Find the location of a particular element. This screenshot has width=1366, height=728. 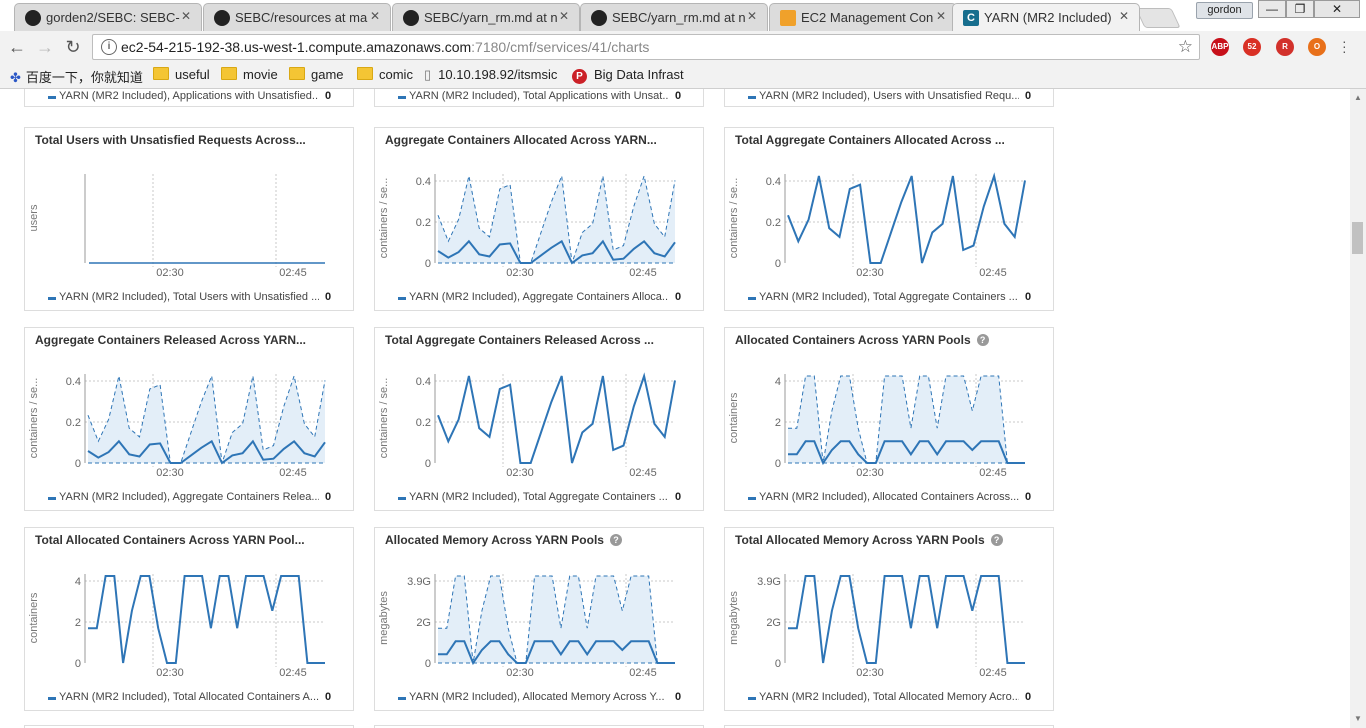

bookmark-item: P Big Data Infrastructu is located at coordinates (628, 76).